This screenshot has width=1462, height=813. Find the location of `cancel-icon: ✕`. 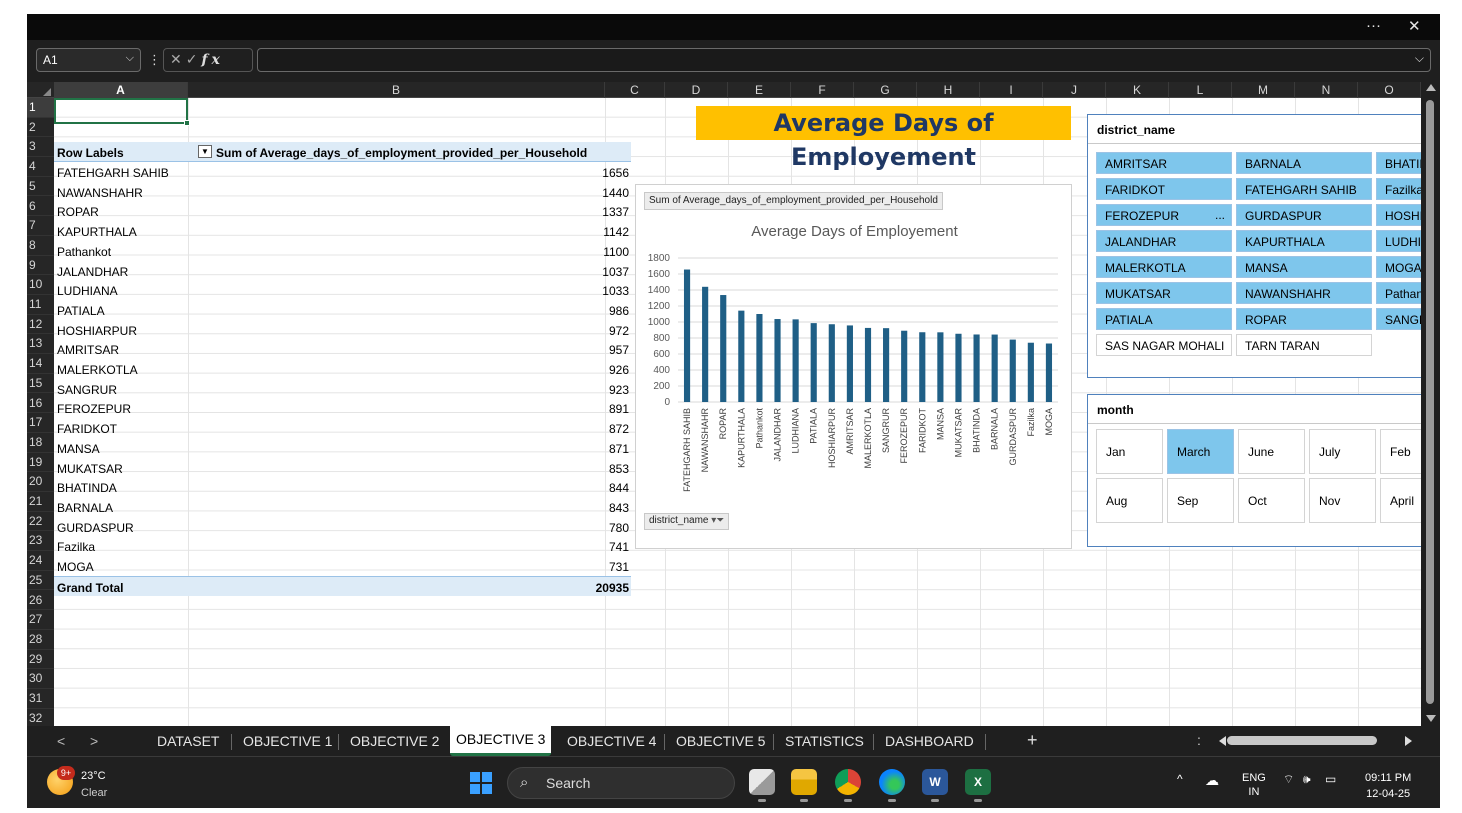

cancel-icon: ✕ is located at coordinates (178, 59).